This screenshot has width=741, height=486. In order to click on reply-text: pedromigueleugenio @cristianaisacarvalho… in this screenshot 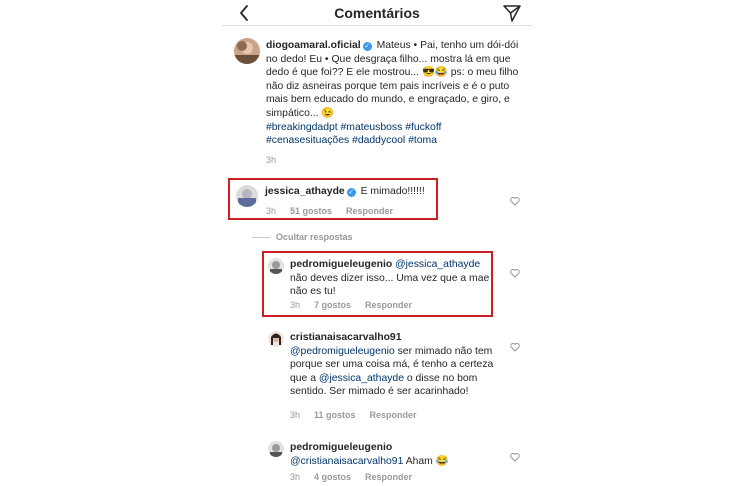, I will do `click(395, 454)`.